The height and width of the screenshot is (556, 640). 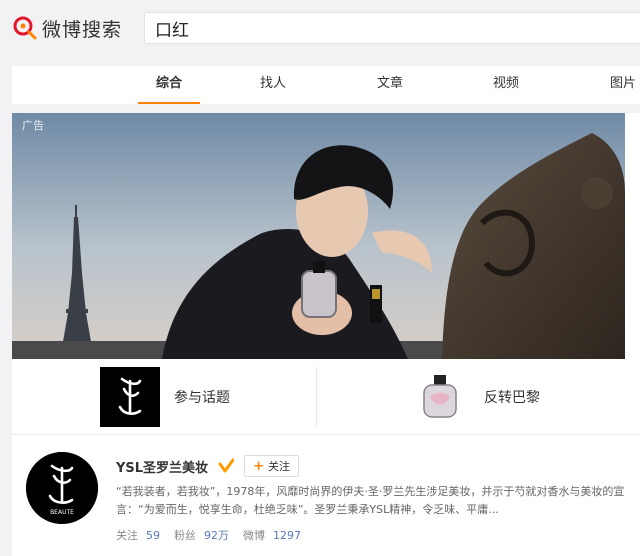 What do you see at coordinates (258, 466) in the screenshot?
I see `plus-icon: +` at bounding box center [258, 466].